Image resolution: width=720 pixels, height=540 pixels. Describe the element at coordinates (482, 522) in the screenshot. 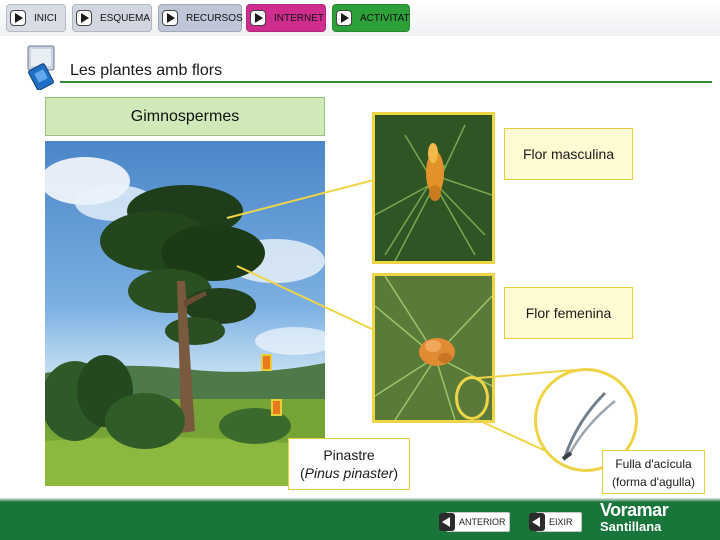

I see `anterior-label: ANTERIOR` at that location.